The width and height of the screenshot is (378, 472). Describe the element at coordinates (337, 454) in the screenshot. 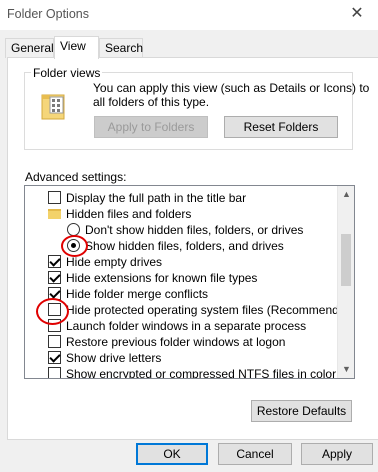

I see `apply-button: Apply` at that location.